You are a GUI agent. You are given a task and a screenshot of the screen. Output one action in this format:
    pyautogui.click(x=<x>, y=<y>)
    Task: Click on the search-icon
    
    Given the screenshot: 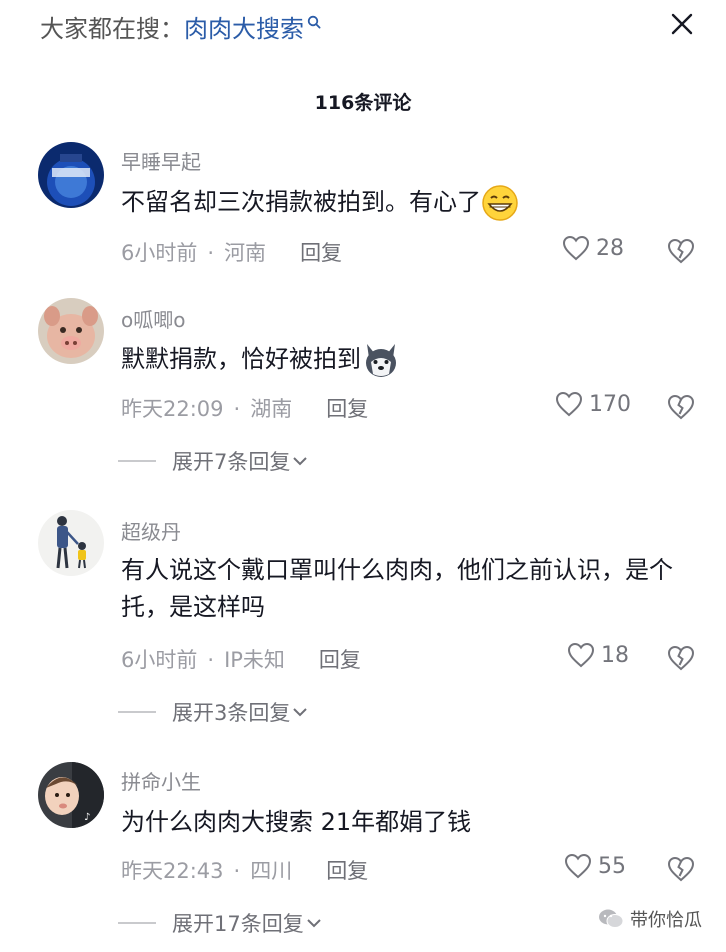 What is the action you would take?
    pyautogui.click(x=314, y=22)
    